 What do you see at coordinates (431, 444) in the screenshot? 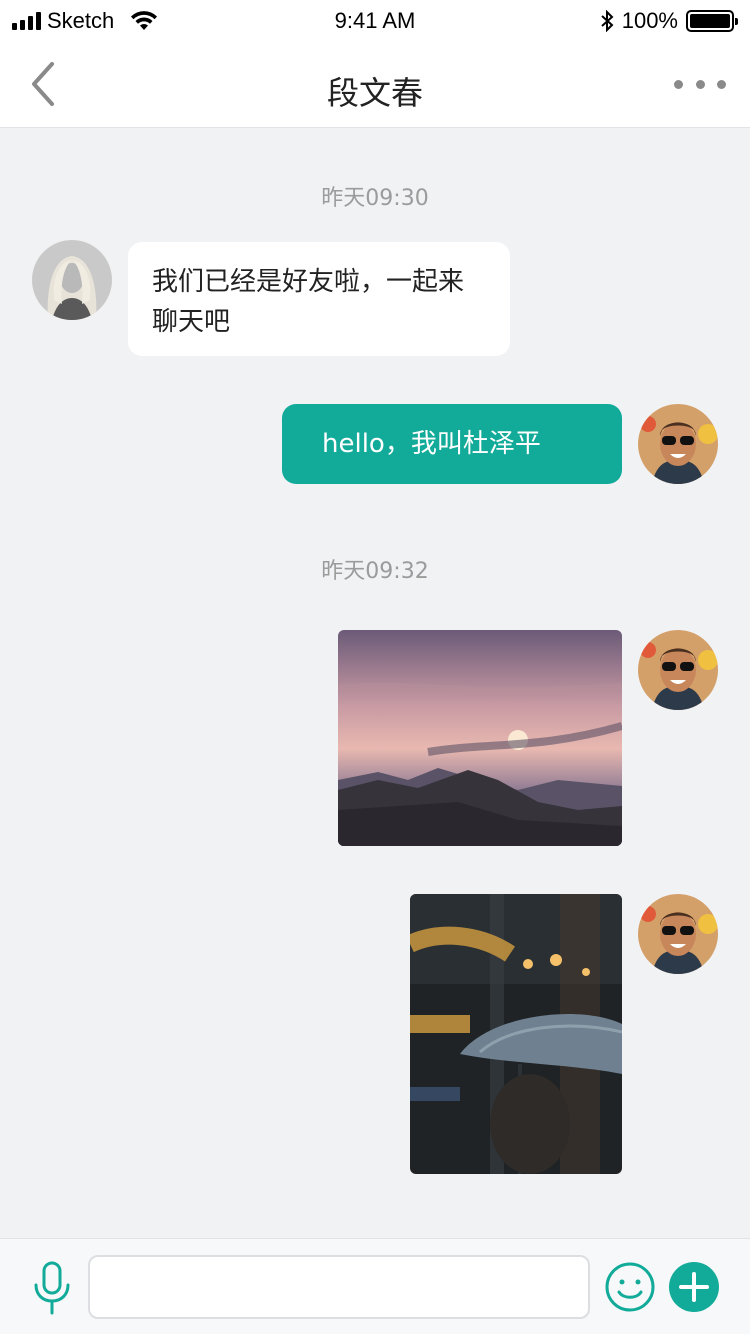
I see `message-text: hello，我叫杜泽平` at bounding box center [431, 444].